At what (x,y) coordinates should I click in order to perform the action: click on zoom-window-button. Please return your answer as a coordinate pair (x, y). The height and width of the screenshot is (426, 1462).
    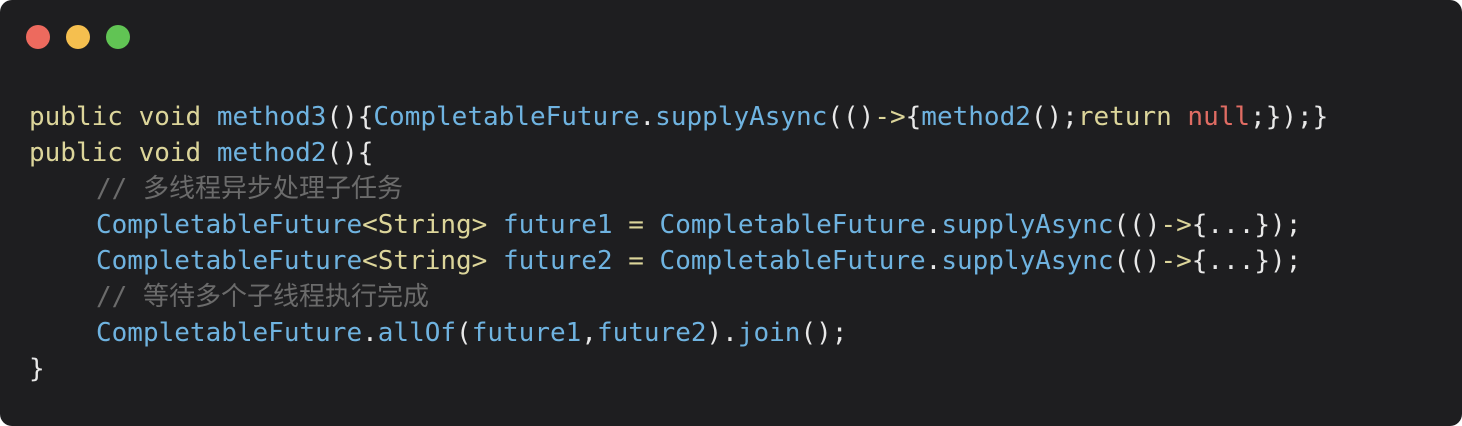
    Looking at the image, I should click on (118, 37).